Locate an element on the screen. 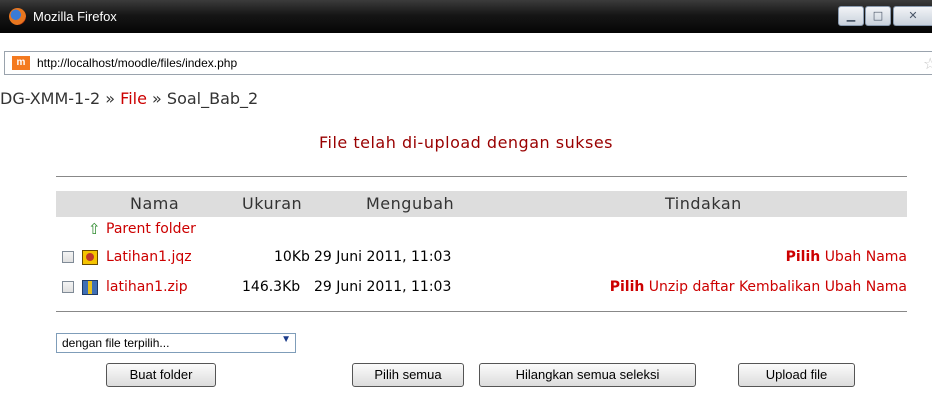  upload-file-button: Upload file is located at coordinates (796, 375).